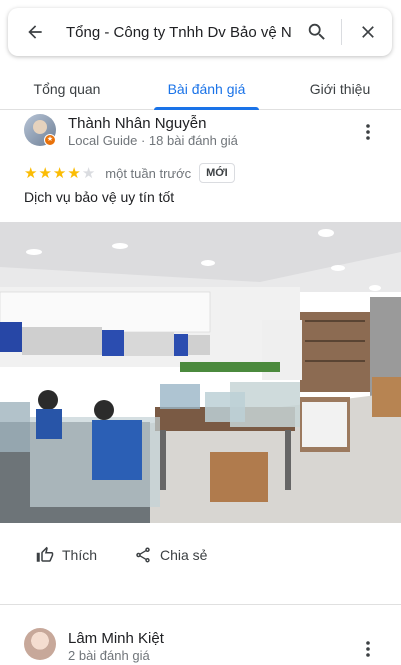 Image resolution: width=401 pixels, height=665 pixels. I want to click on share-icon, so click(143, 555).